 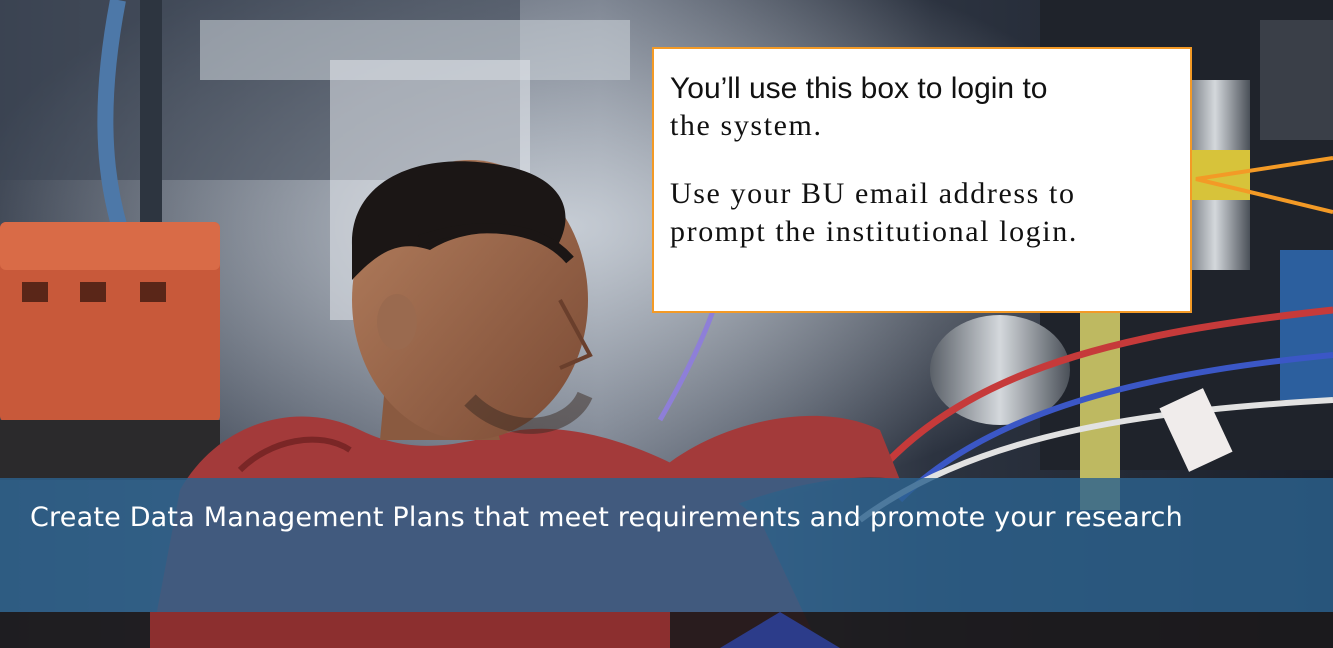 I want to click on callout-line-1: You’ll use this box to login to, so click(x=859, y=88).